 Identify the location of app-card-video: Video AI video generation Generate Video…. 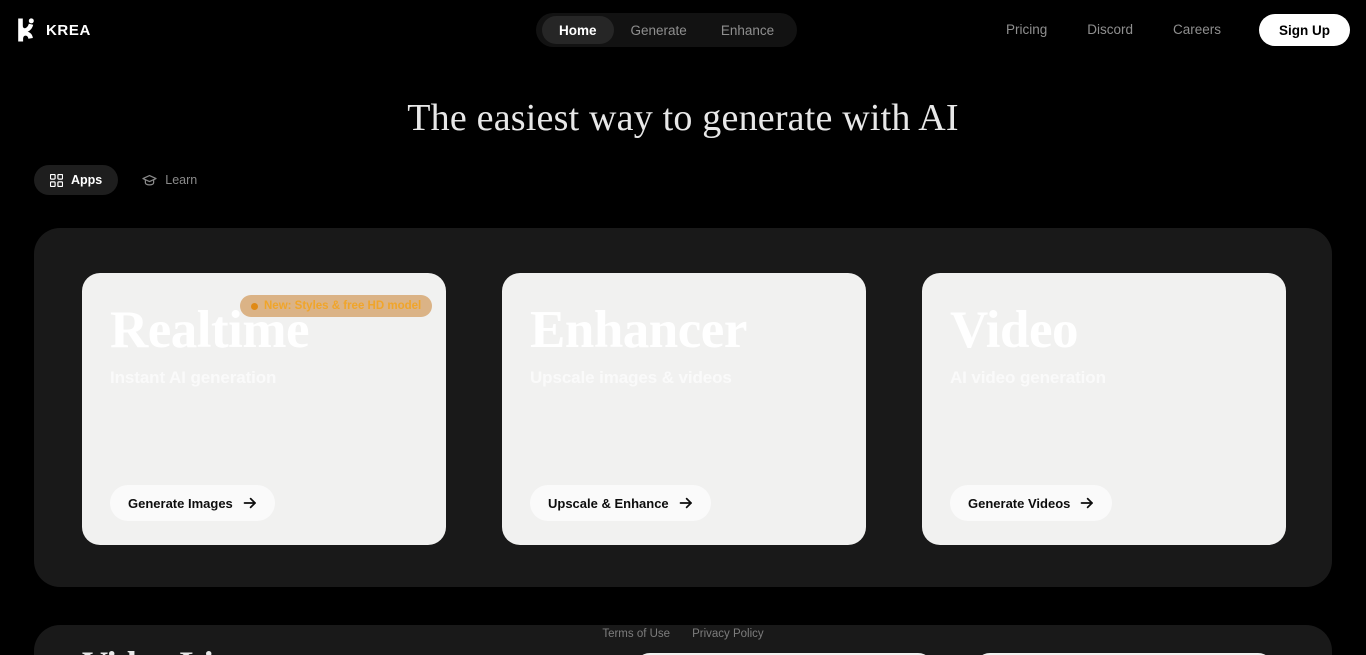
(1104, 409).